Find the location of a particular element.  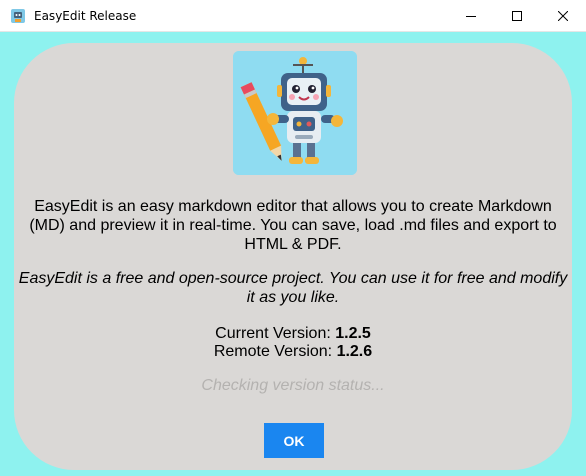

minimize-button is located at coordinates (471, 16).